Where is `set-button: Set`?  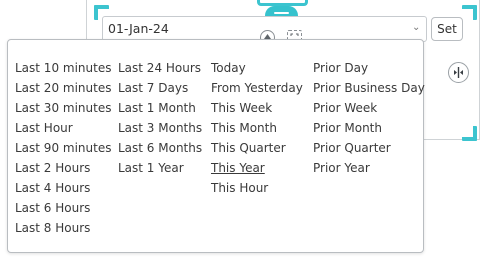
set-button: Set is located at coordinates (447, 29).